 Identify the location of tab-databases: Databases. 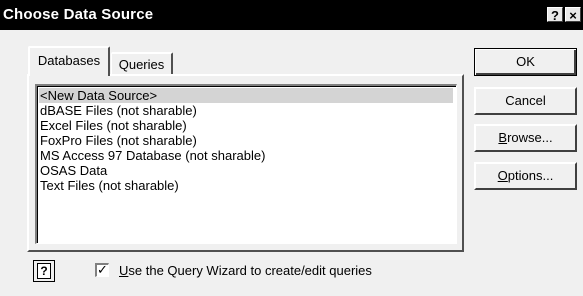
(69, 61).